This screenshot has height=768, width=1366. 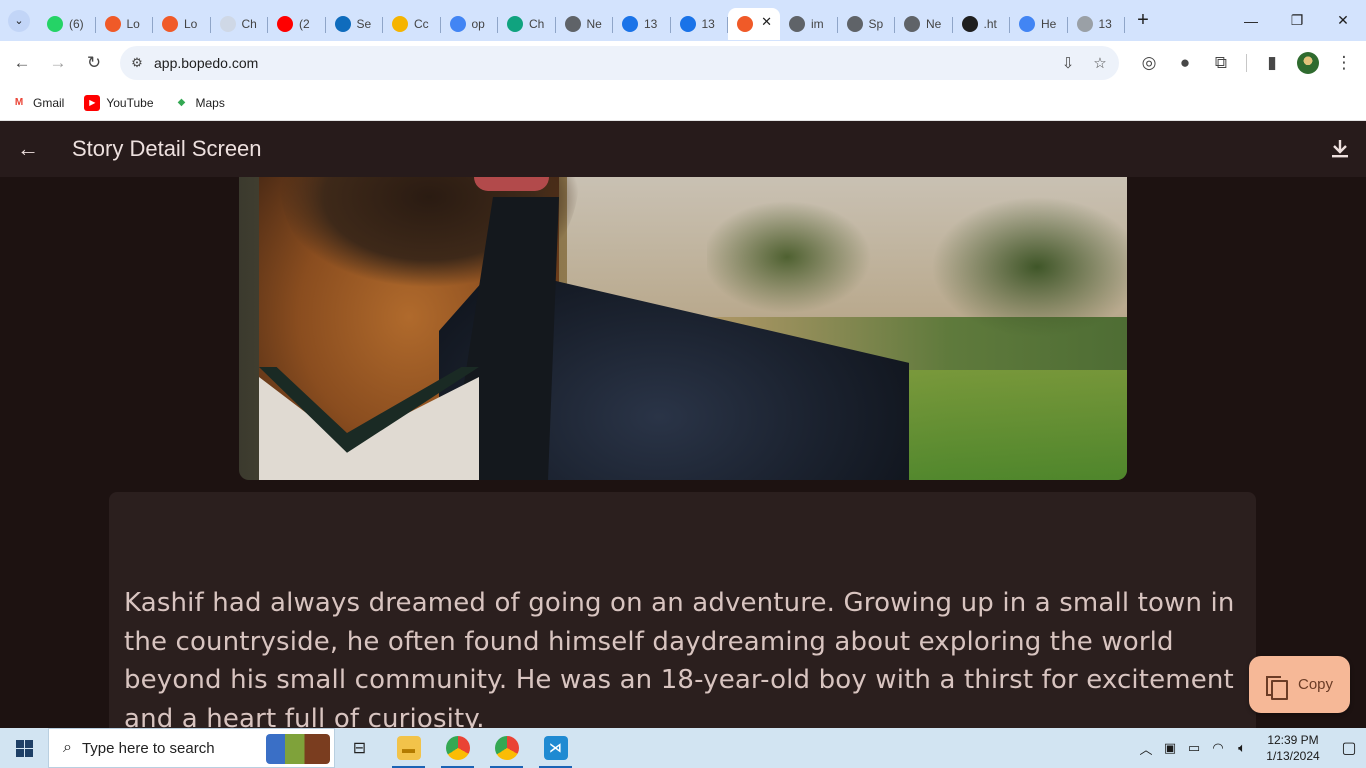 What do you see at coordinates (359, 748) in the screenshot?
I see `task-view-button: ⊟` at bounding box center [359, 748].